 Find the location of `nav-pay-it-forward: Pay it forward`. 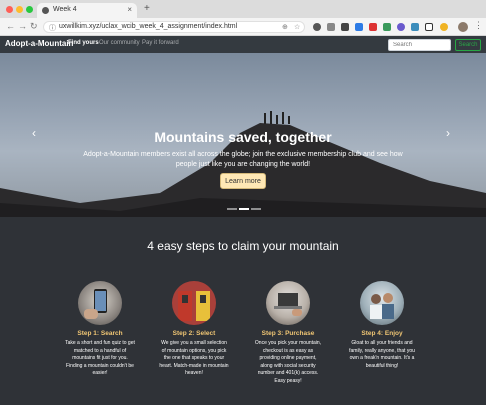

nav-pay-it-forward: Pay it forward is located at coordinates (160, 43).